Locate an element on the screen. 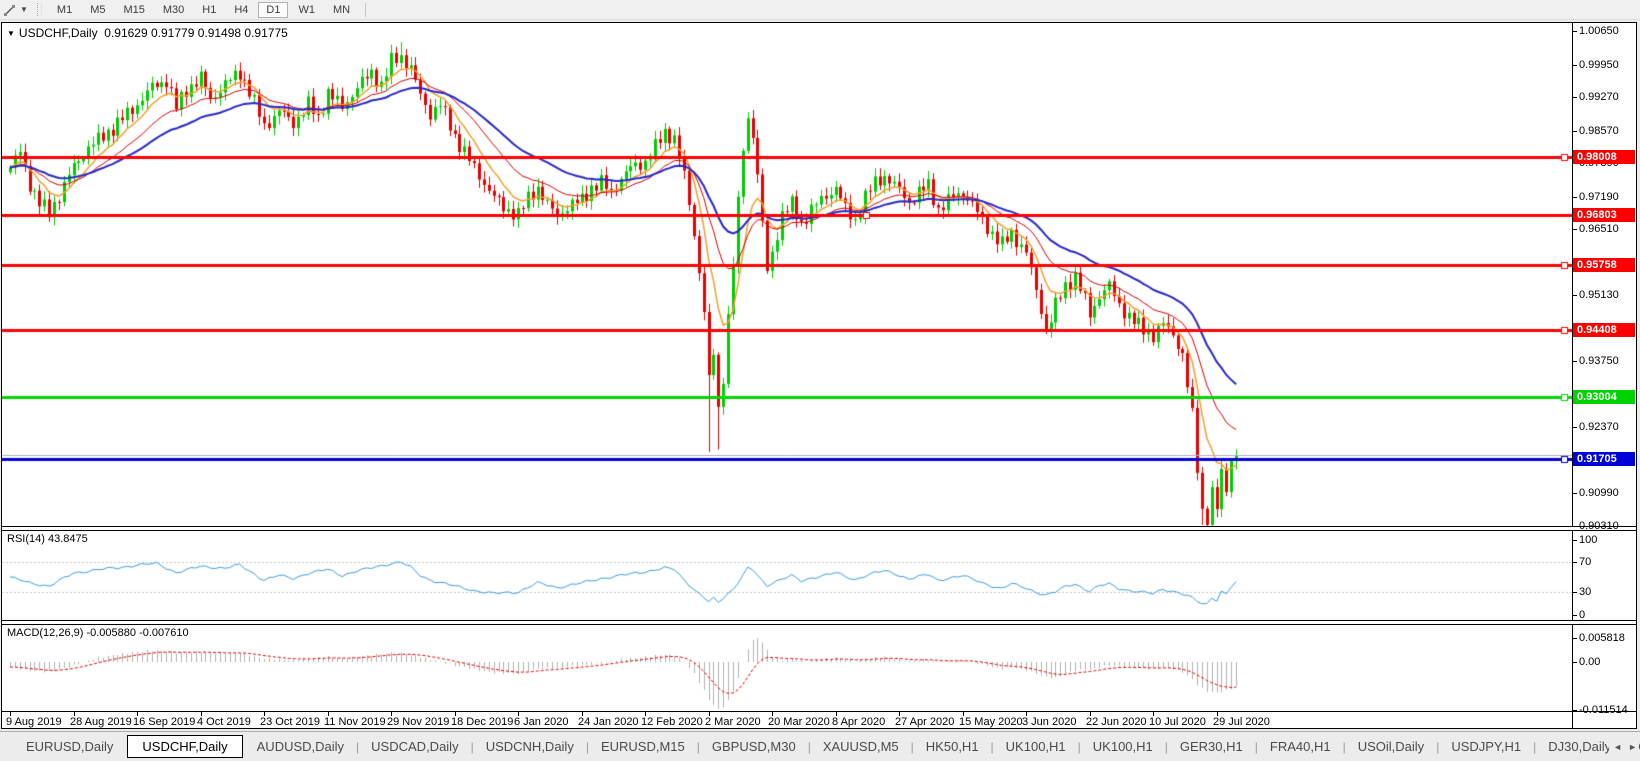 The width and height of the screenshot is (1640, 761). date-label: 24 Jan 2020 is located at coordinates (608, 722).